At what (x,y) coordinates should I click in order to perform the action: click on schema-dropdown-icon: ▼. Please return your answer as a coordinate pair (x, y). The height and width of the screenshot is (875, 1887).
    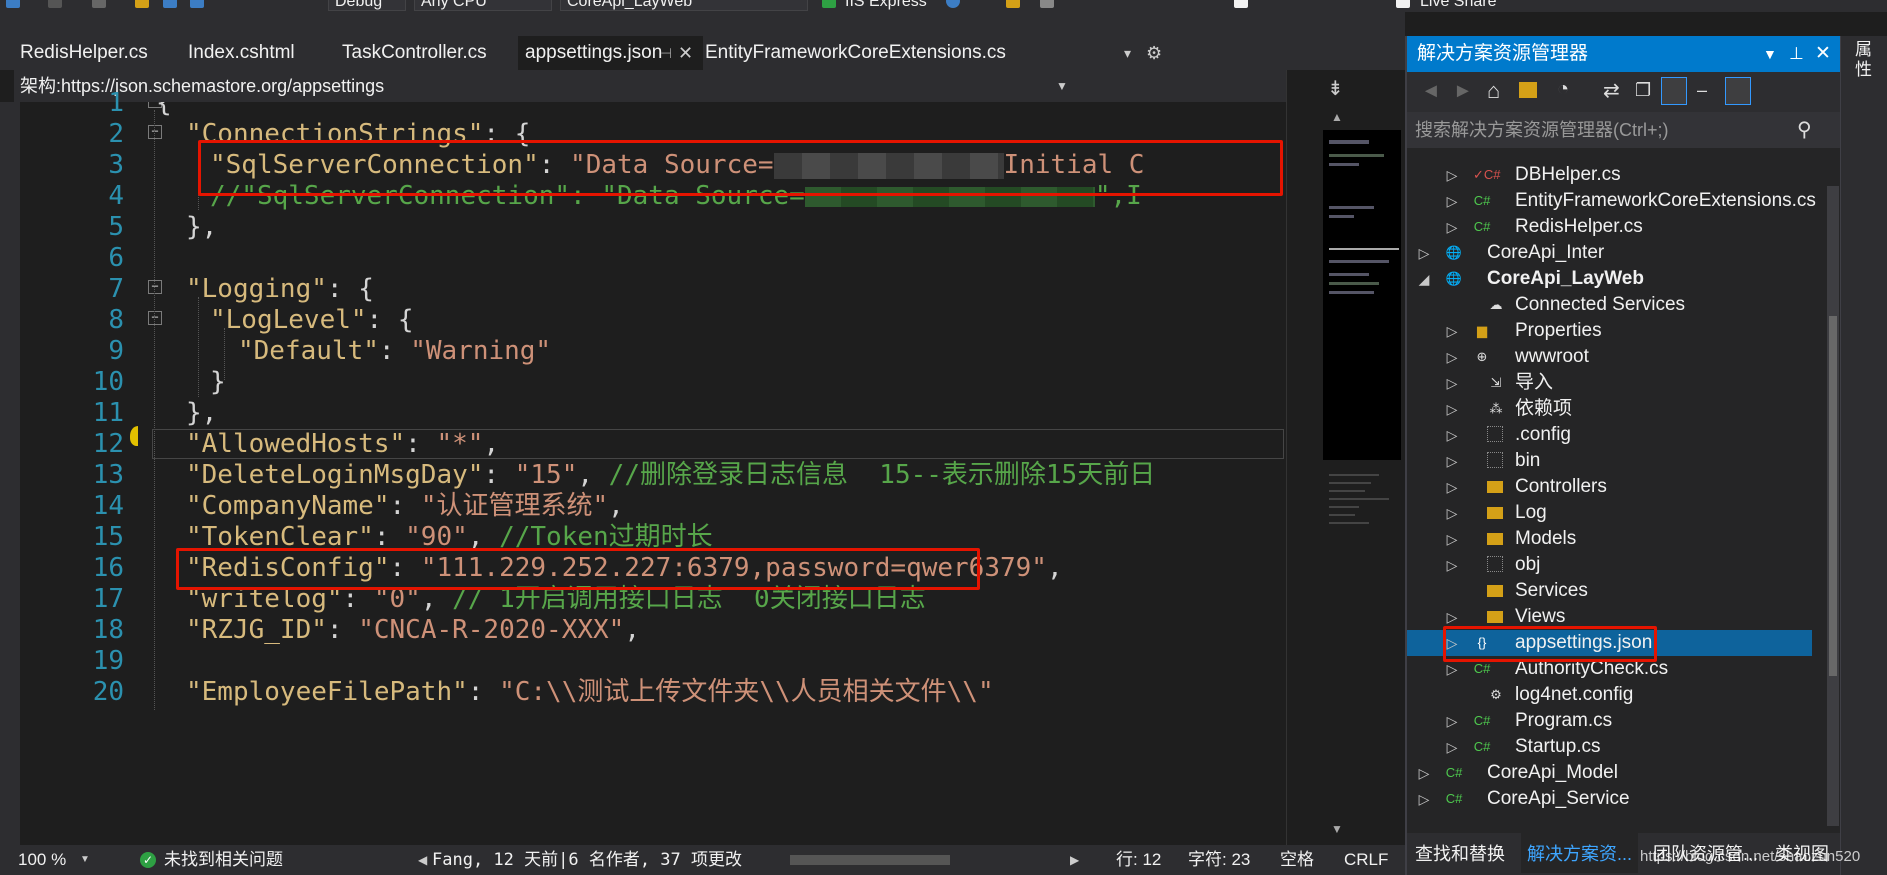
    Looking at the image, I should click on (1062, 86).